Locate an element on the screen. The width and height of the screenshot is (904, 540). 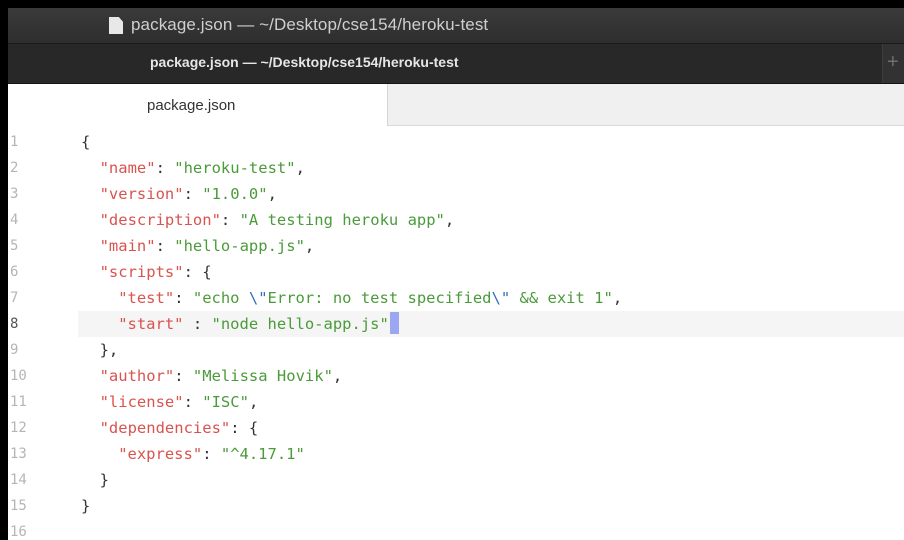
code-text: "start" : "node hello-app.js" is located at coordinates (258, 324).